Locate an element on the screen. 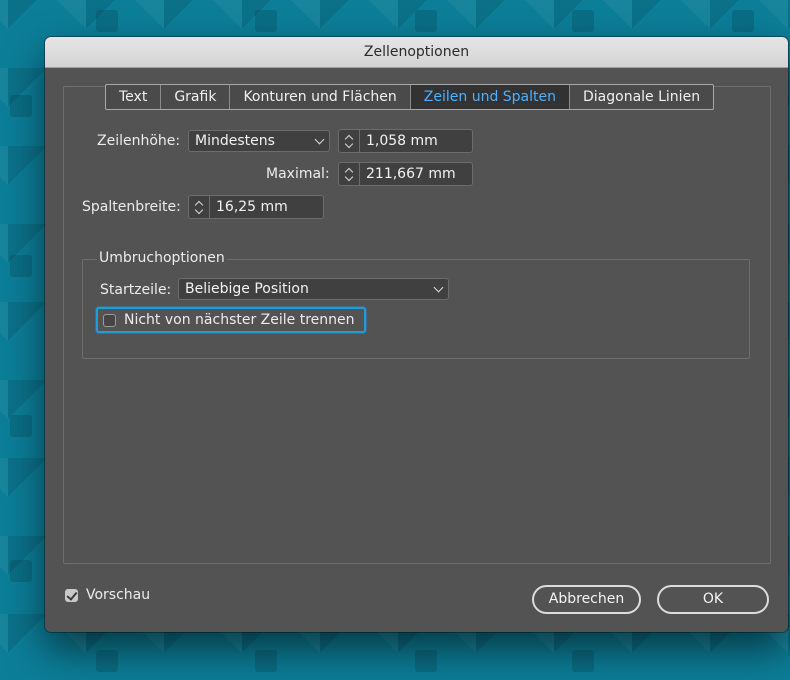 This screenshot has width=790, height=680. start-row-label: Startzeile: is located at coordinates (136, 290).